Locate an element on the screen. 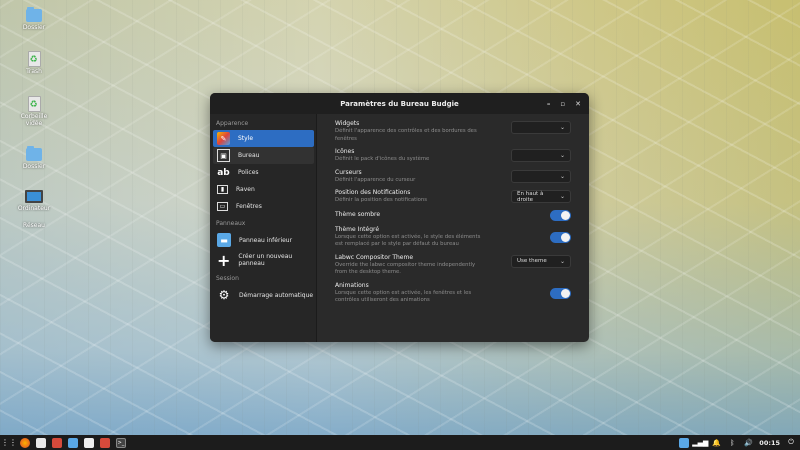  files-icon is located at coordinates (41, 442).